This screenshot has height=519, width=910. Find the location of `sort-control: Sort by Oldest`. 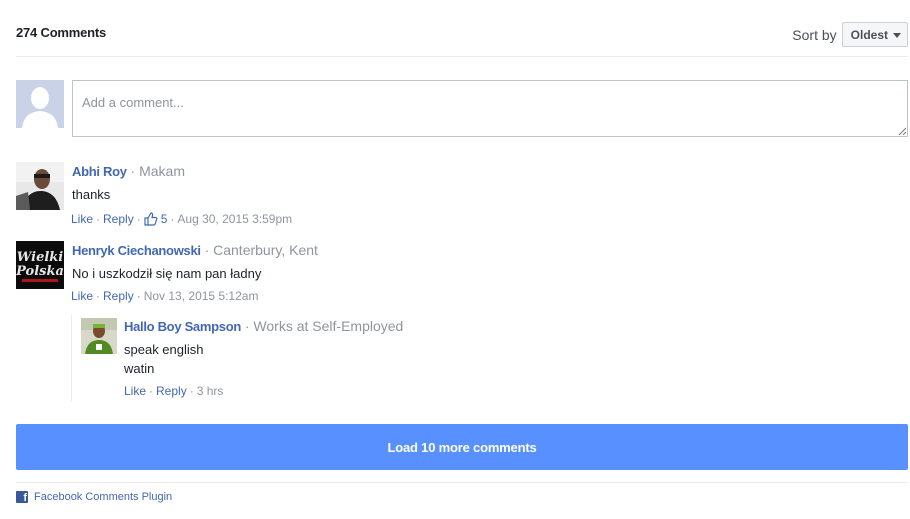

sort-control: Sort by Oldest is located at coordinates (850, 34).